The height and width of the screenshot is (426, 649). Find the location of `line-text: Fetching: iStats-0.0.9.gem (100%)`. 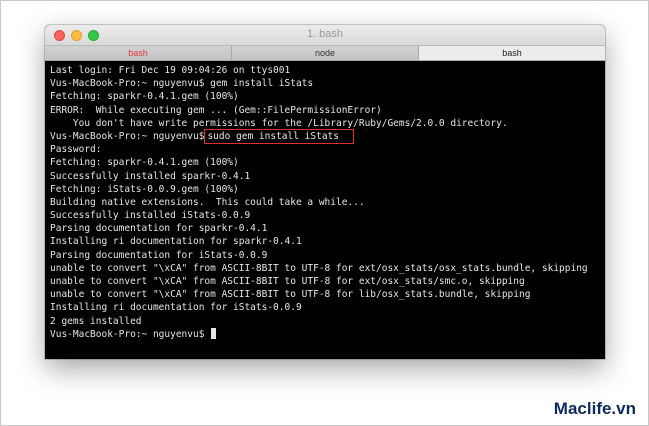

line-text: Fetching: iStats-0.0.9.gem (100%) is located at coordinates (144, 189).